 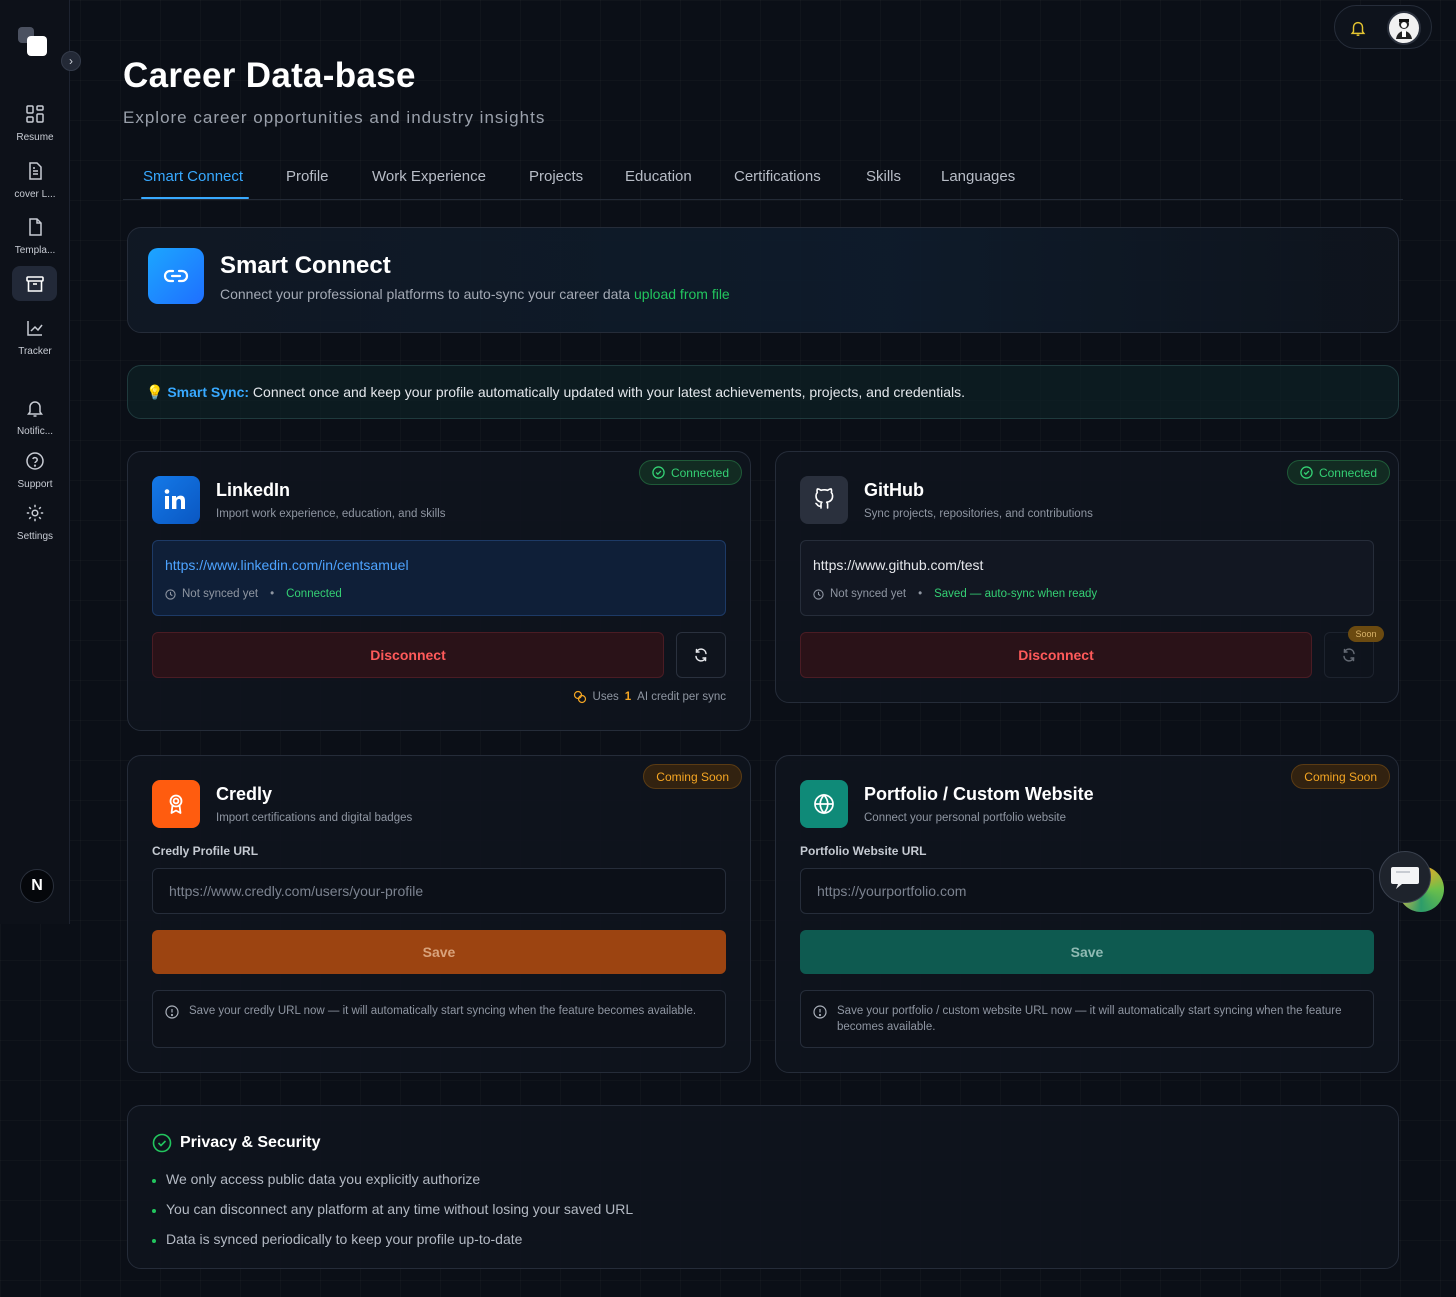 What do you see at coordinates (1404, 28) in the screenshot?
I see `avatar` at bounding box center [1404, 28].